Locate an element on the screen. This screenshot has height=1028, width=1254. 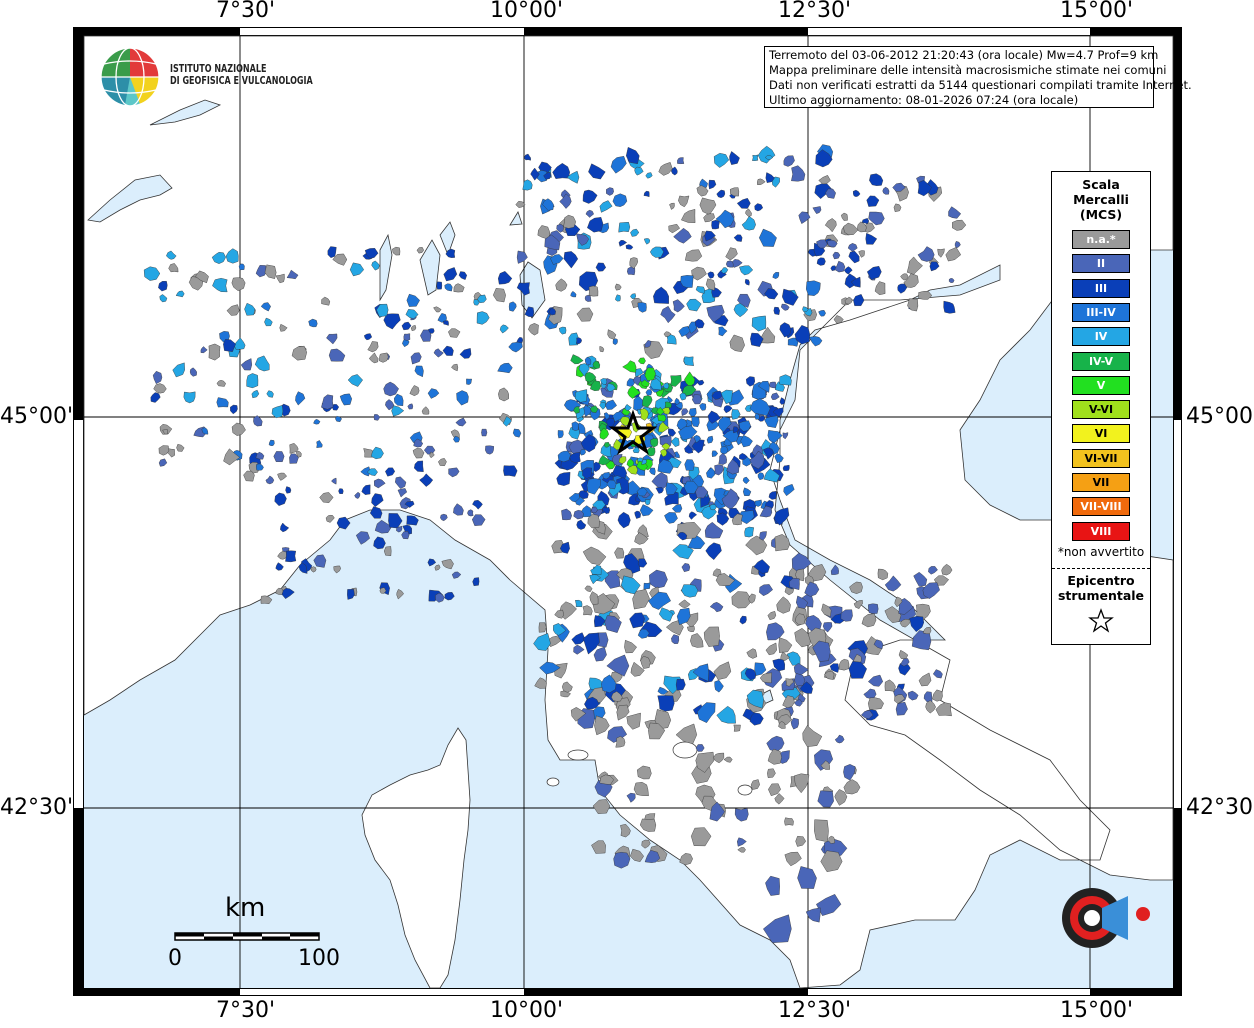
legend-title: Scala Mercalli (MCS) is located at coordinates (1101, 199).